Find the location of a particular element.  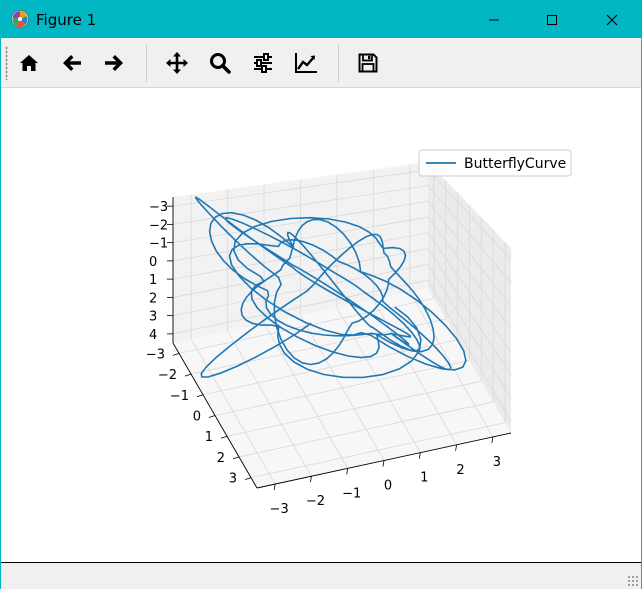

z-tick-label: 1 is located at coordinates (153, 280).